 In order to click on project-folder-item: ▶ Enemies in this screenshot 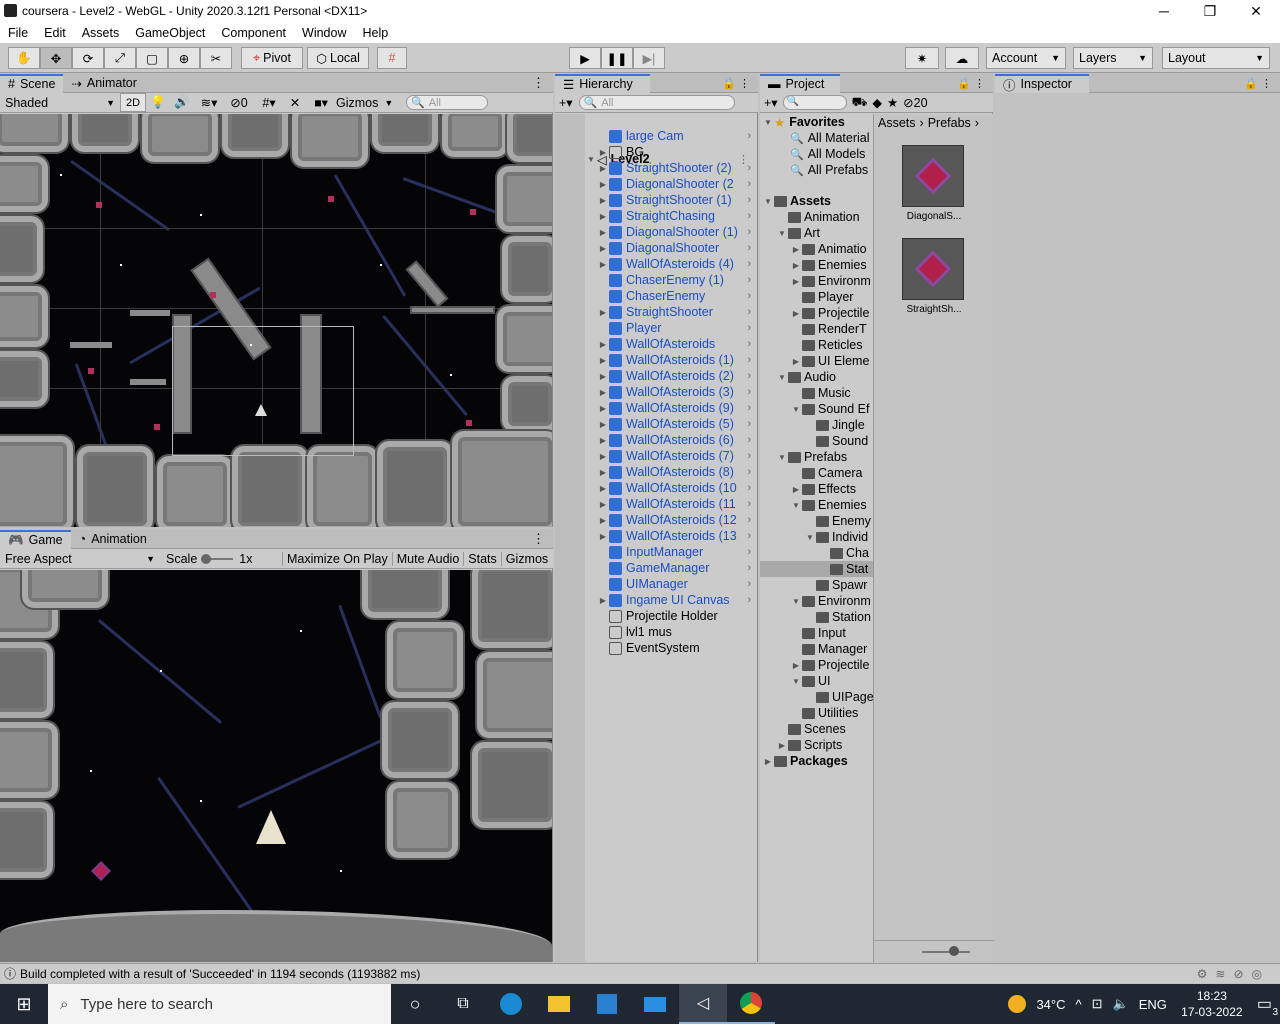, I will do `click(816, 265)`.